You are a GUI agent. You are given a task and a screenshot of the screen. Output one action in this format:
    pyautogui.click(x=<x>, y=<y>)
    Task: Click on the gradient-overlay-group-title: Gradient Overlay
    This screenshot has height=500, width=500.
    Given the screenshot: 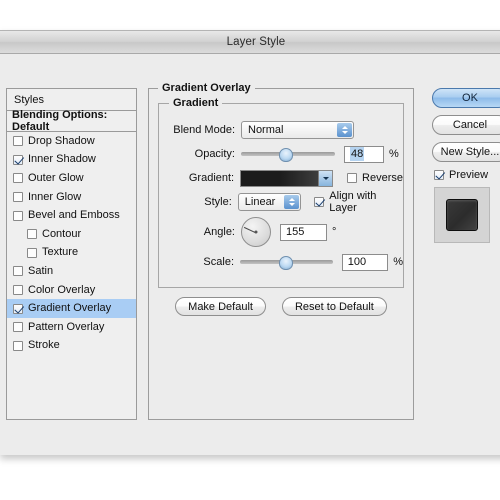 What is the action you would take?
    pyautogui.click(x=206, y=88)
    